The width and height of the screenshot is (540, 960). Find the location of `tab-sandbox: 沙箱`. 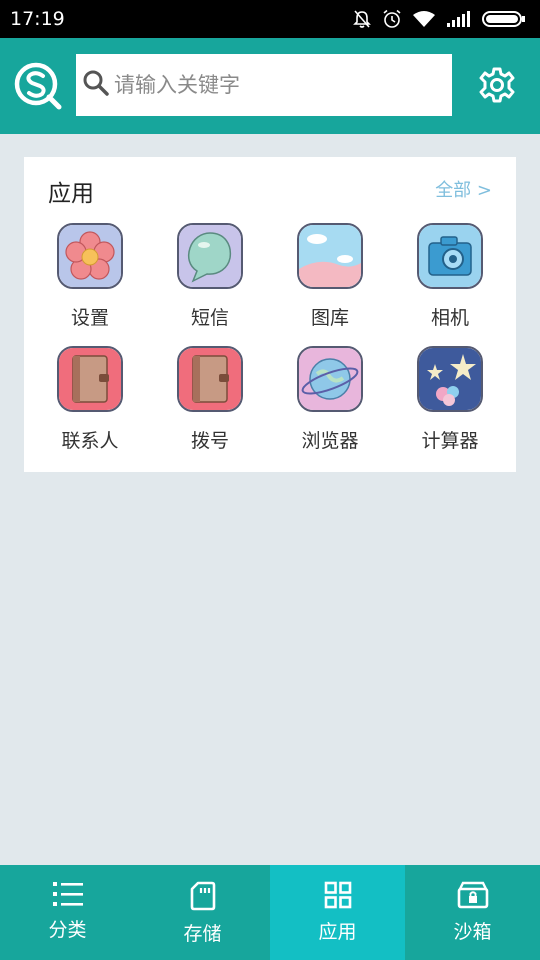

tab-sandbox: 沙箱 is located at coordinates (472, 912).